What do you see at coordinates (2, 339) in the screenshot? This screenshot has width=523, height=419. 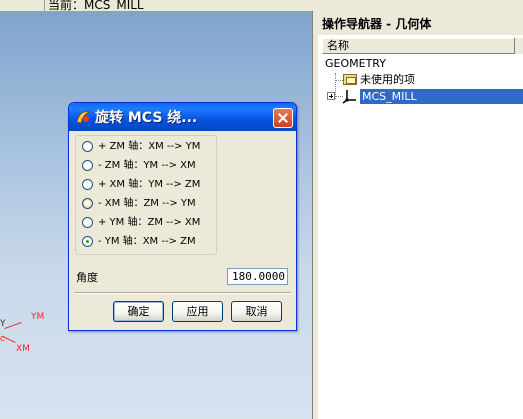 I see `axis-label-c: c` at bounding box center [2, 339].